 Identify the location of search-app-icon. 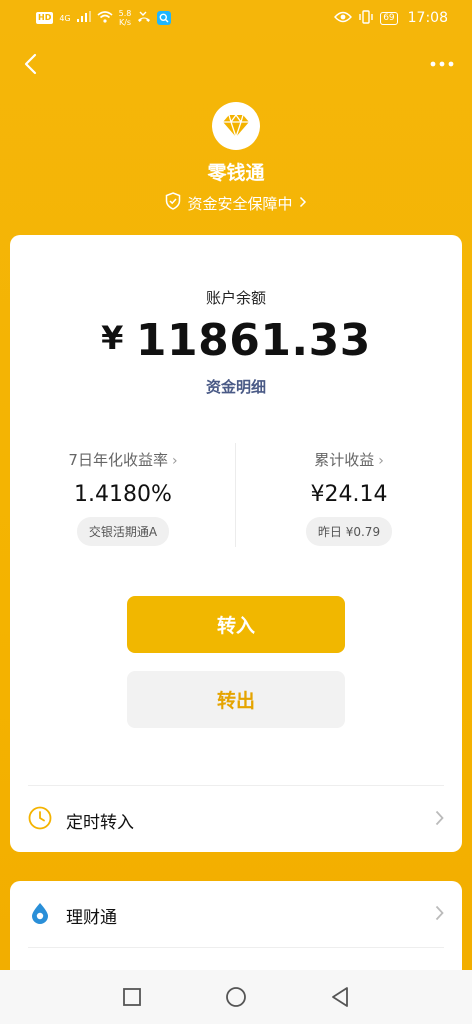
(164, 18).